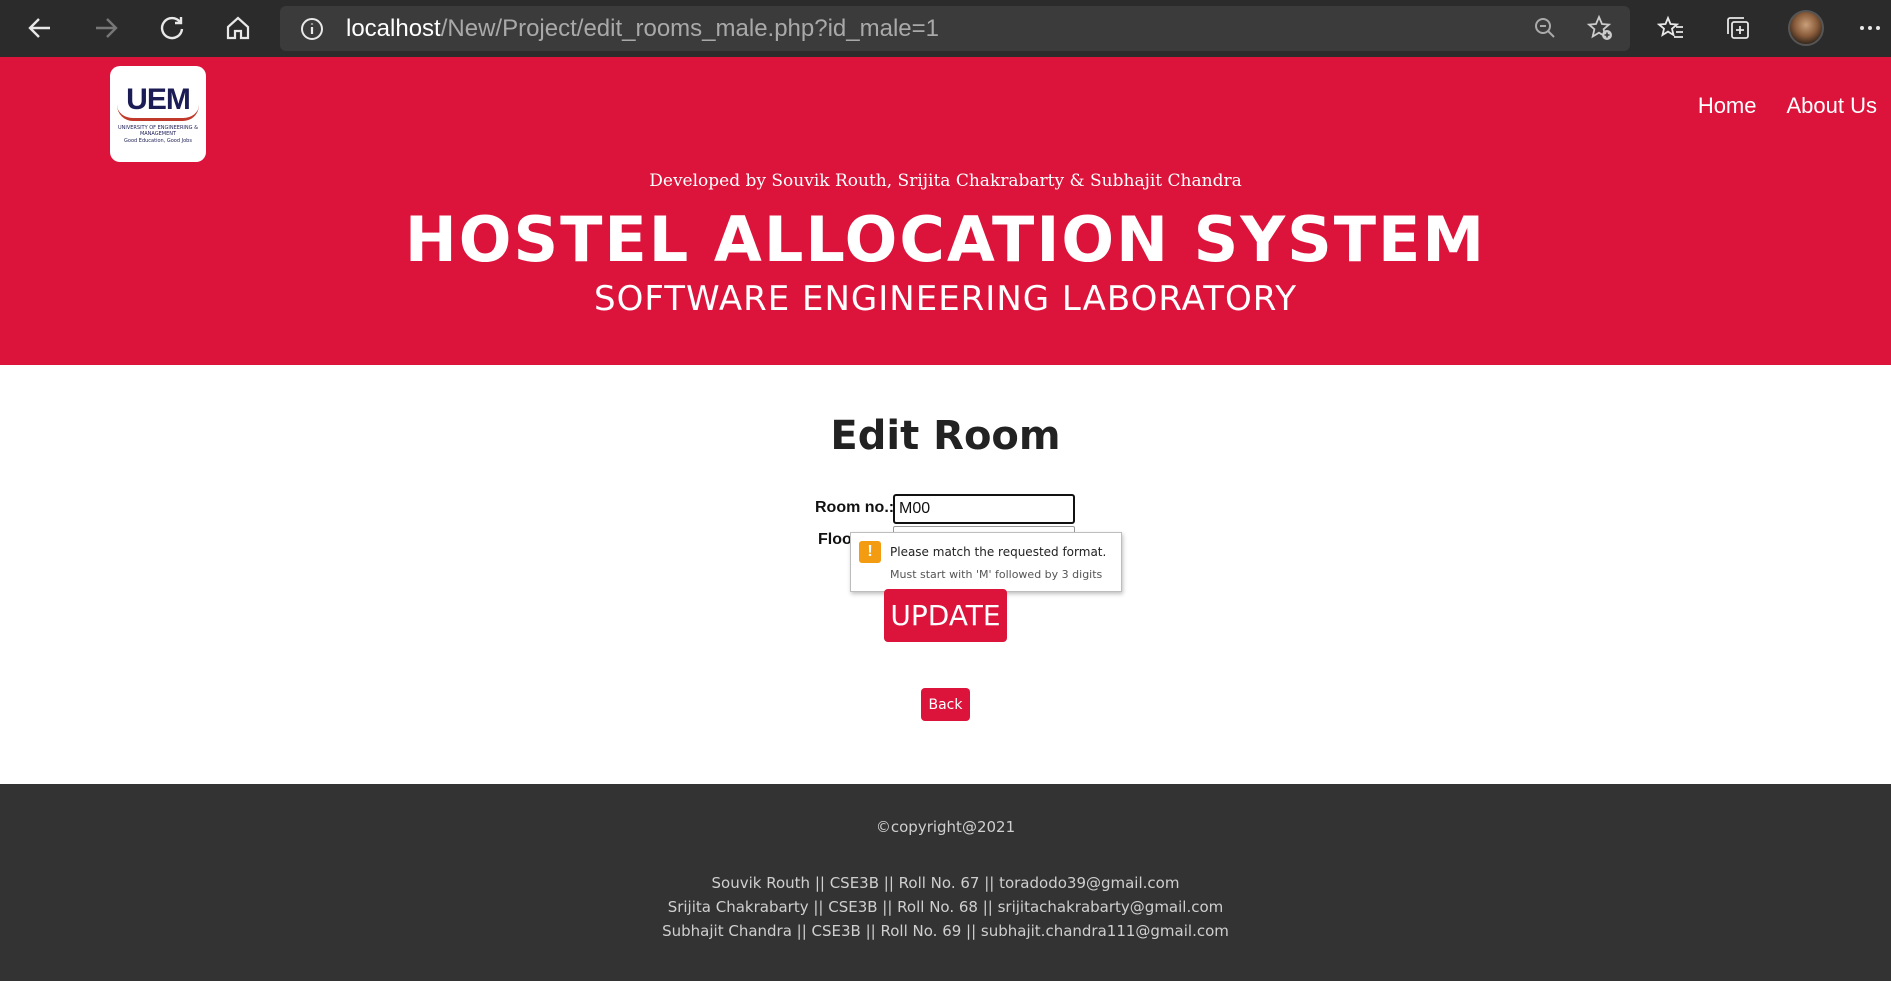 The image size is (1891, 981). I want to click on logo-laurel, so click(158, 113).